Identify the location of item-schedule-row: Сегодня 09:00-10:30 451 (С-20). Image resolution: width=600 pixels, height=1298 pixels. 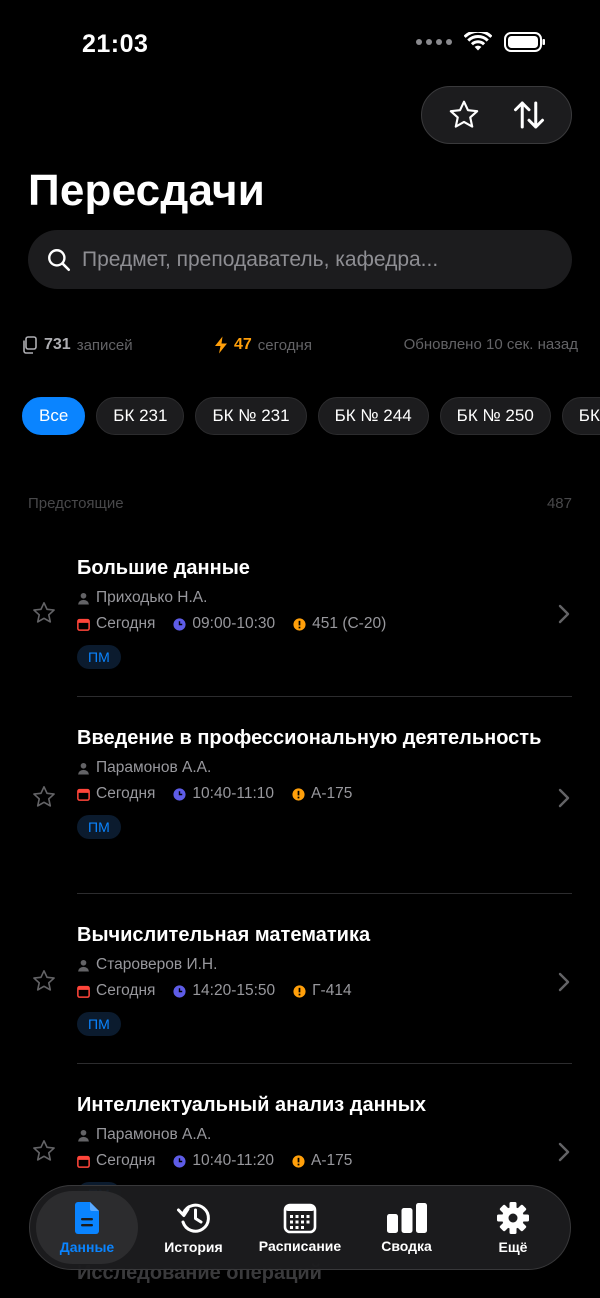
(324, 624).